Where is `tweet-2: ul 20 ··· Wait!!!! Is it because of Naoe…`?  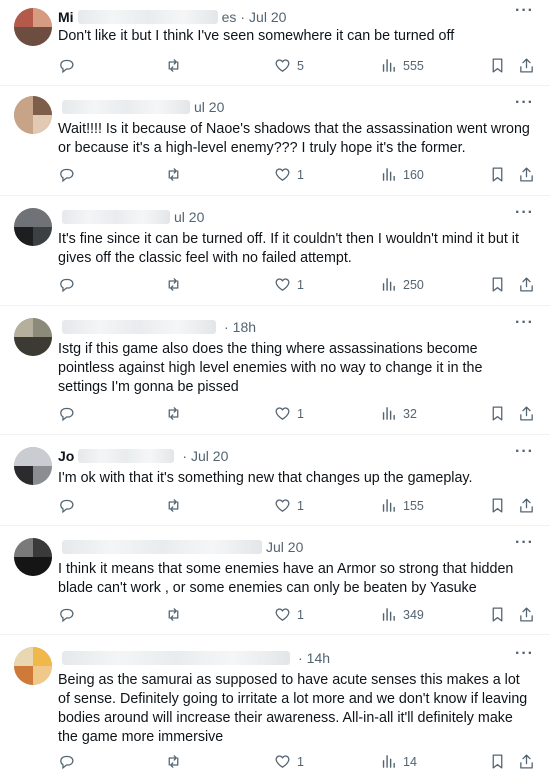 tweet-2: ul 20 ··· Wait!!!! Is it because of Naoe… is located at coordinates (275, 141).